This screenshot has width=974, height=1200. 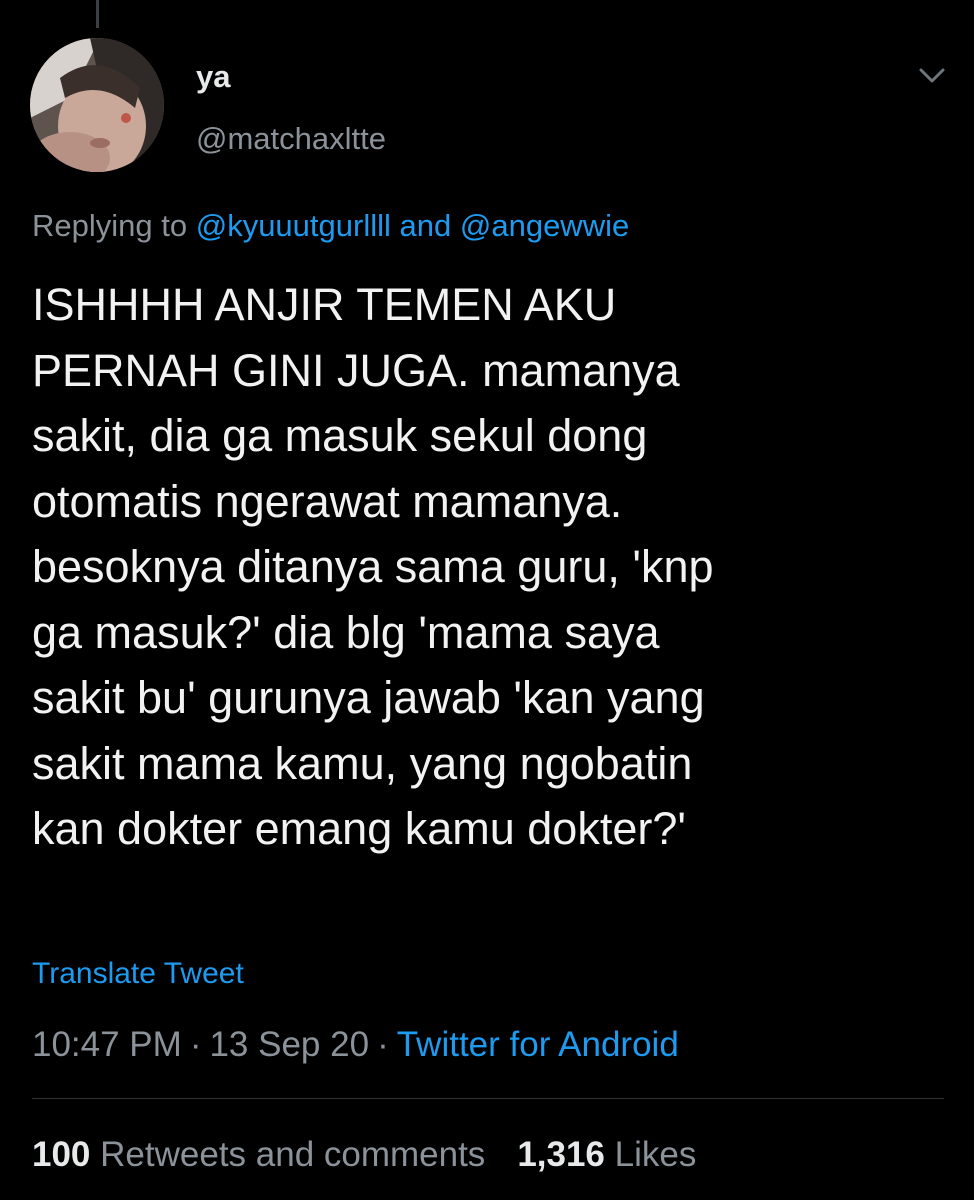 What do you see at coordinates (538, 1044) in the screenshot?
I see `tweet-source-link: Twitter for Android` at bounding box center [538, 1044].